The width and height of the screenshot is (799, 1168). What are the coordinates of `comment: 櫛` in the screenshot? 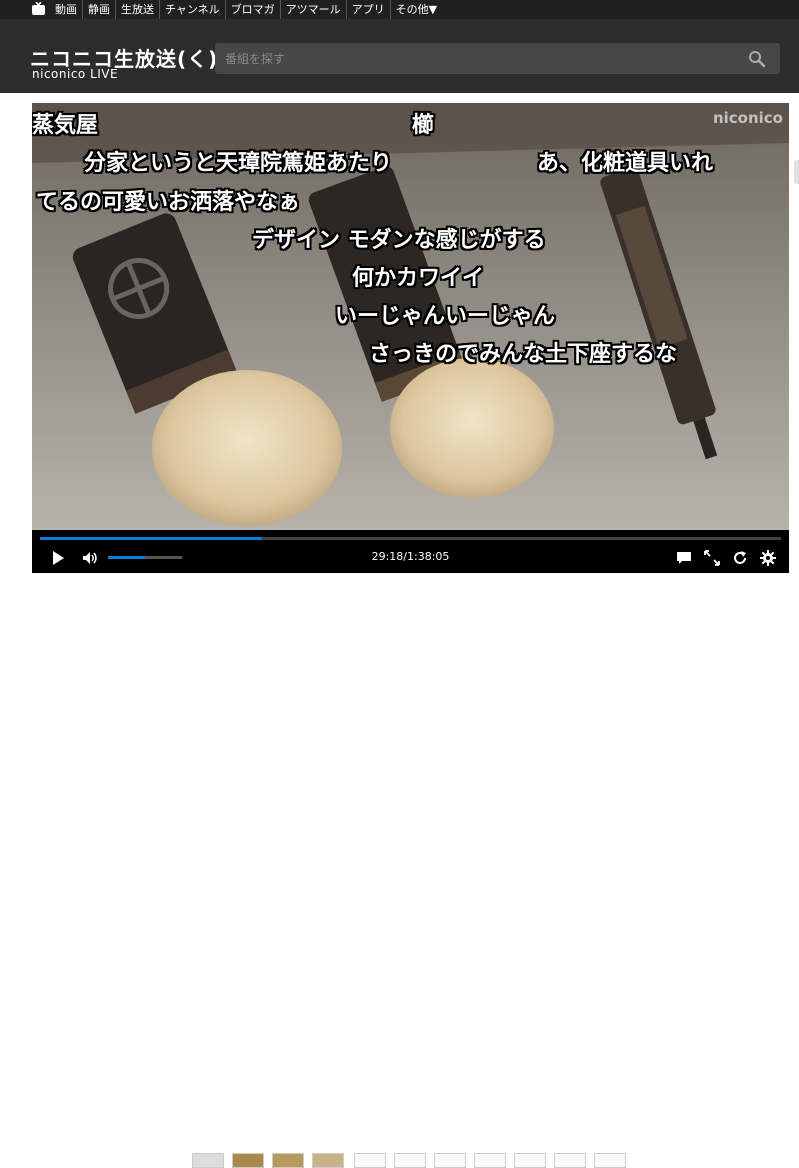 It's located at (423, 125).